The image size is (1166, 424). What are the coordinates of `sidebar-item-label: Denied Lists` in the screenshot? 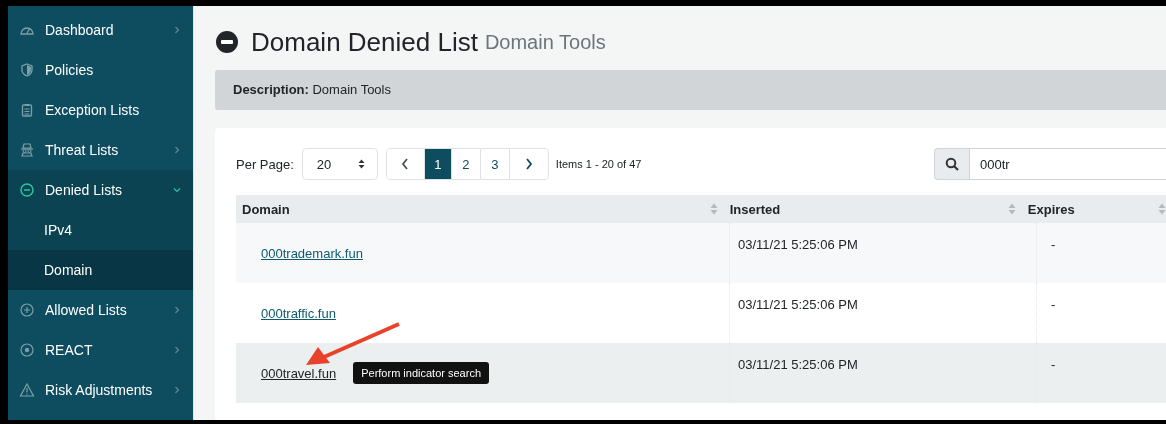 It's located at (84, 190).